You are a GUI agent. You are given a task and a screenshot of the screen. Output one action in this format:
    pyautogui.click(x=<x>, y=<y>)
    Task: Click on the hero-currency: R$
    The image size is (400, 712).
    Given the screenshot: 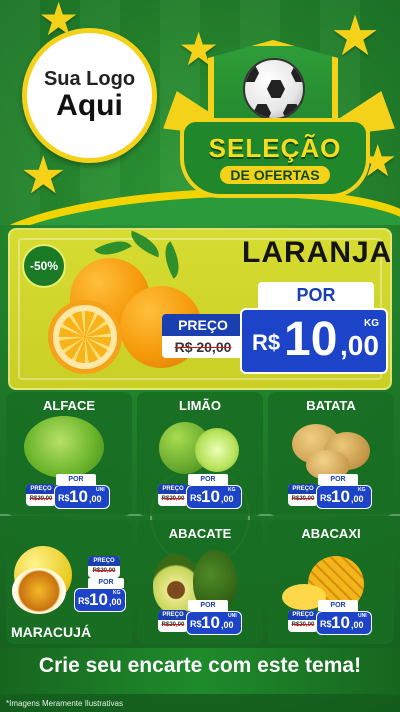 What is the action you would take?
    pyautogui.click(x=266, y=342)
    